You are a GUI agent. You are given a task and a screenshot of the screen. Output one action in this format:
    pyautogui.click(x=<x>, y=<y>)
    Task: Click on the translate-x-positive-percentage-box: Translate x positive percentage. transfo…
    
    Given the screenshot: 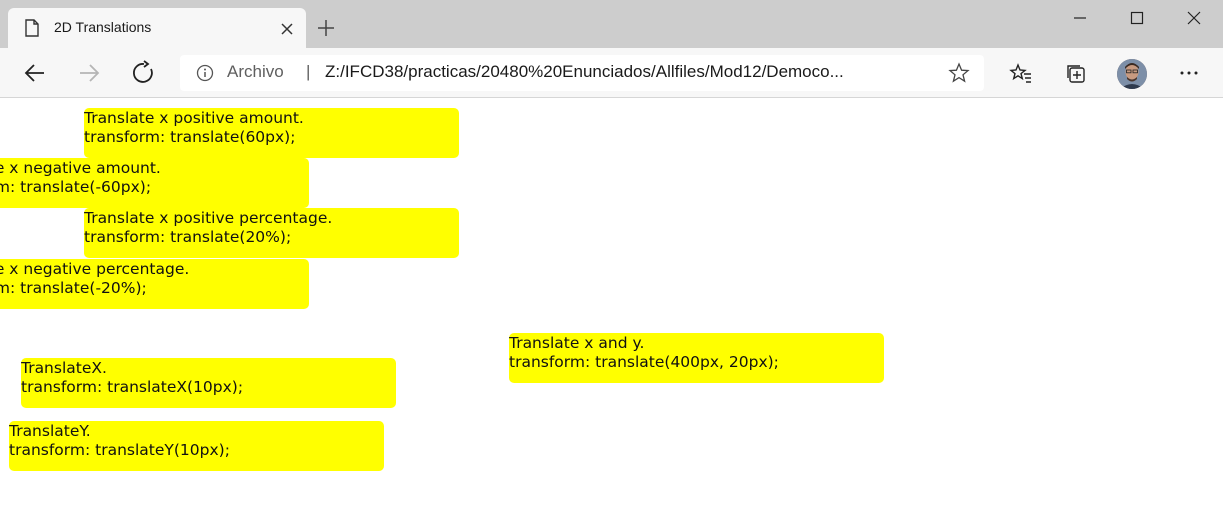 What is the action you would take?
    pyautogui.click(x=271, y=233)
    